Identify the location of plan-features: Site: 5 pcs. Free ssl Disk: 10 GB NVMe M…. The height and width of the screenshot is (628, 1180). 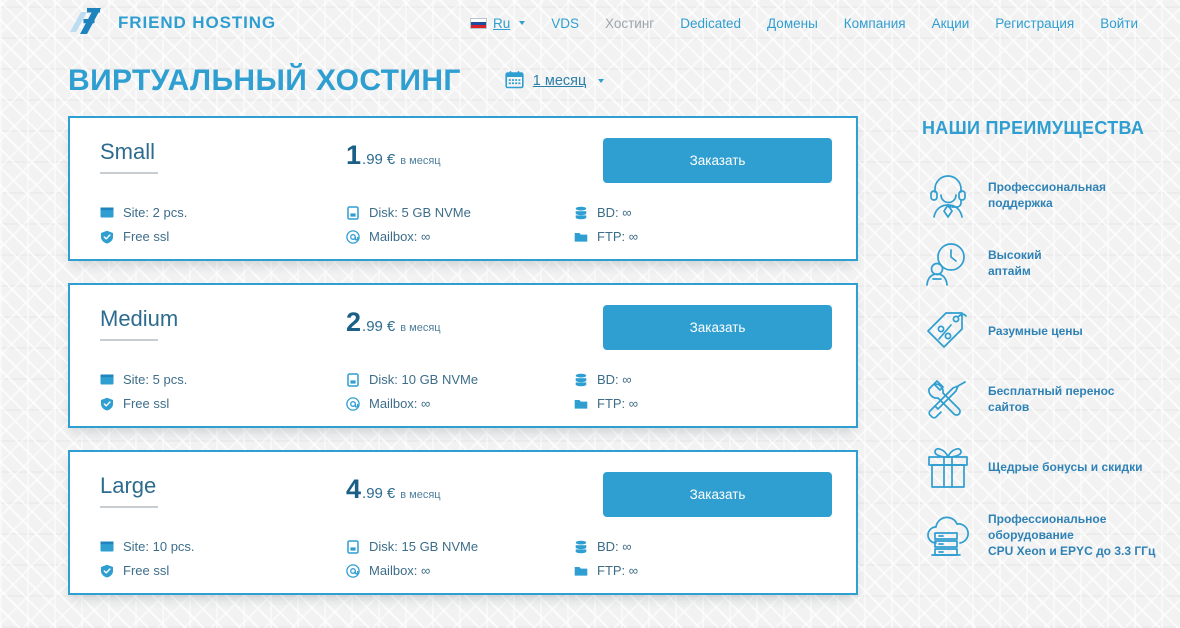
(466, 391).